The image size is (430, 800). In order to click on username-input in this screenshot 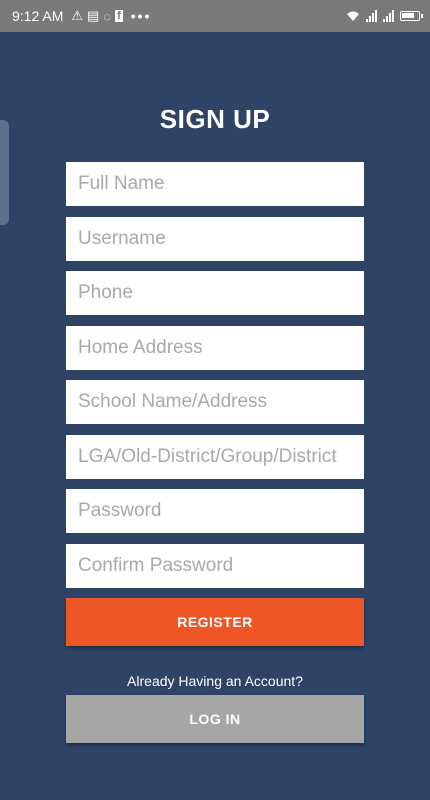, I will do `click(215, 238)`.